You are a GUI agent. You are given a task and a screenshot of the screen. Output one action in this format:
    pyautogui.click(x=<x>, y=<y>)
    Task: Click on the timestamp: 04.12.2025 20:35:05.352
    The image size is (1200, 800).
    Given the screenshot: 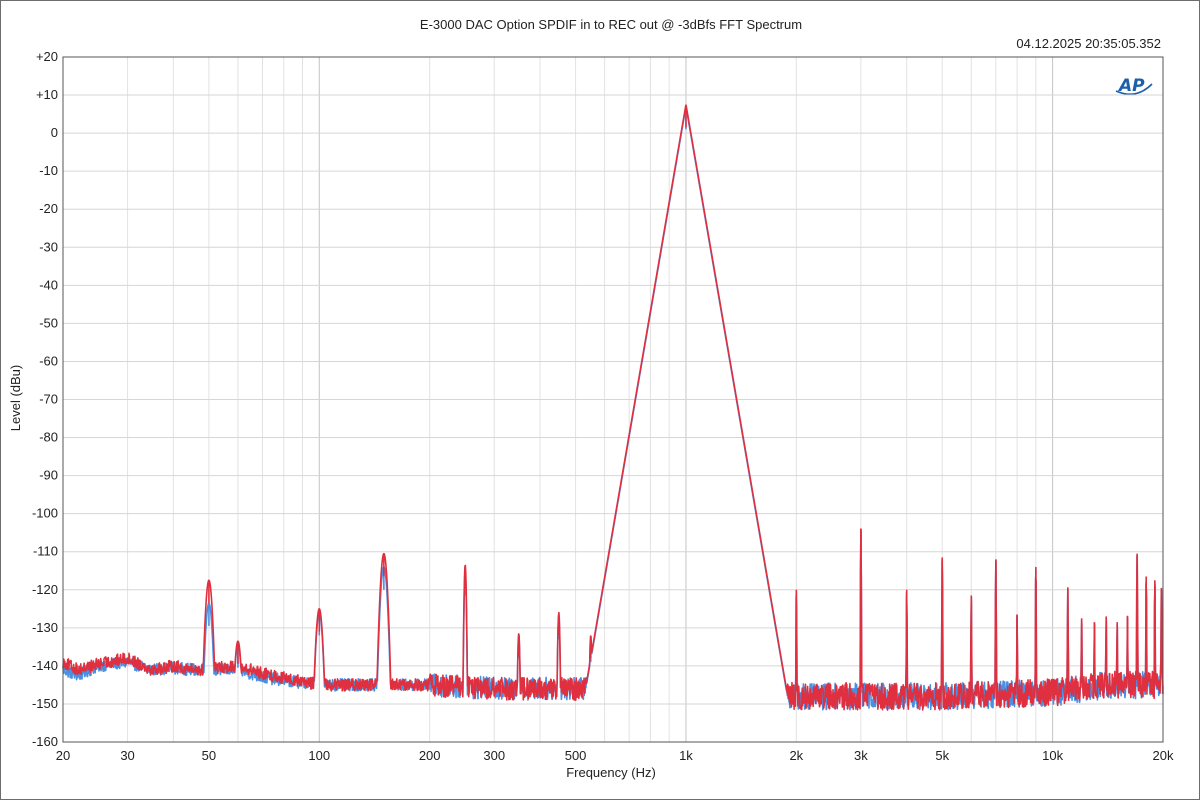 What is the action you would take?
    pyautogui.click(x=1088, y=43)
    